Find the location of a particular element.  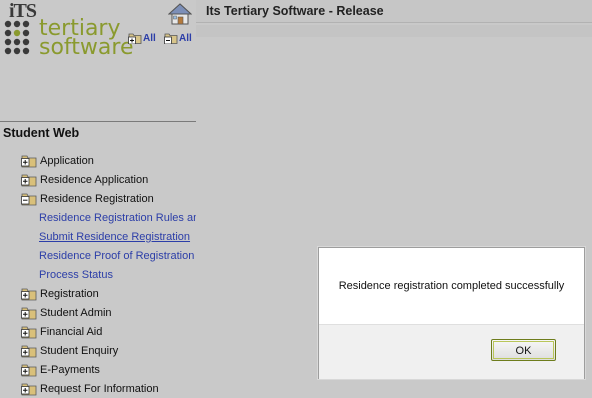

link-residence-registration-rules: Residence Registration Rules and is located at coordinates (117, 217).